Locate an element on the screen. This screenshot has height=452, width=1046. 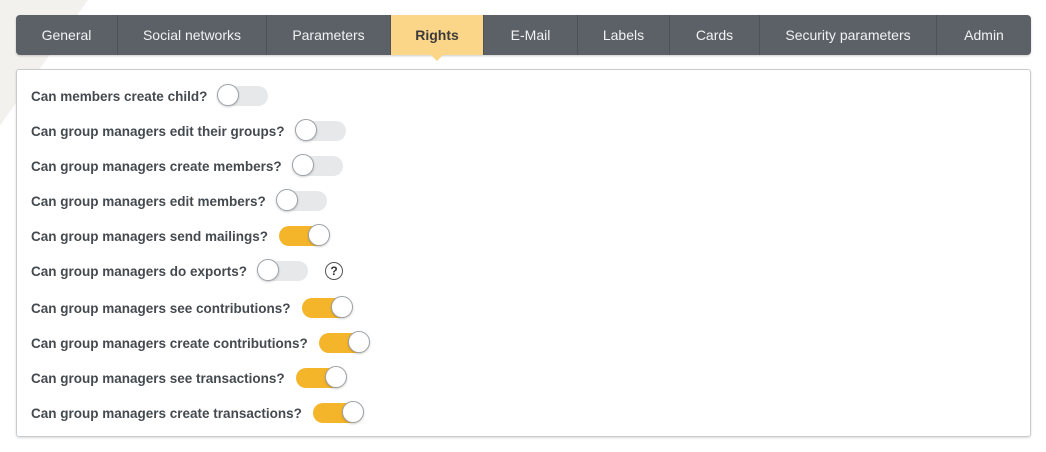
right-label: Can members create child? is located at coordinates (119, 96).